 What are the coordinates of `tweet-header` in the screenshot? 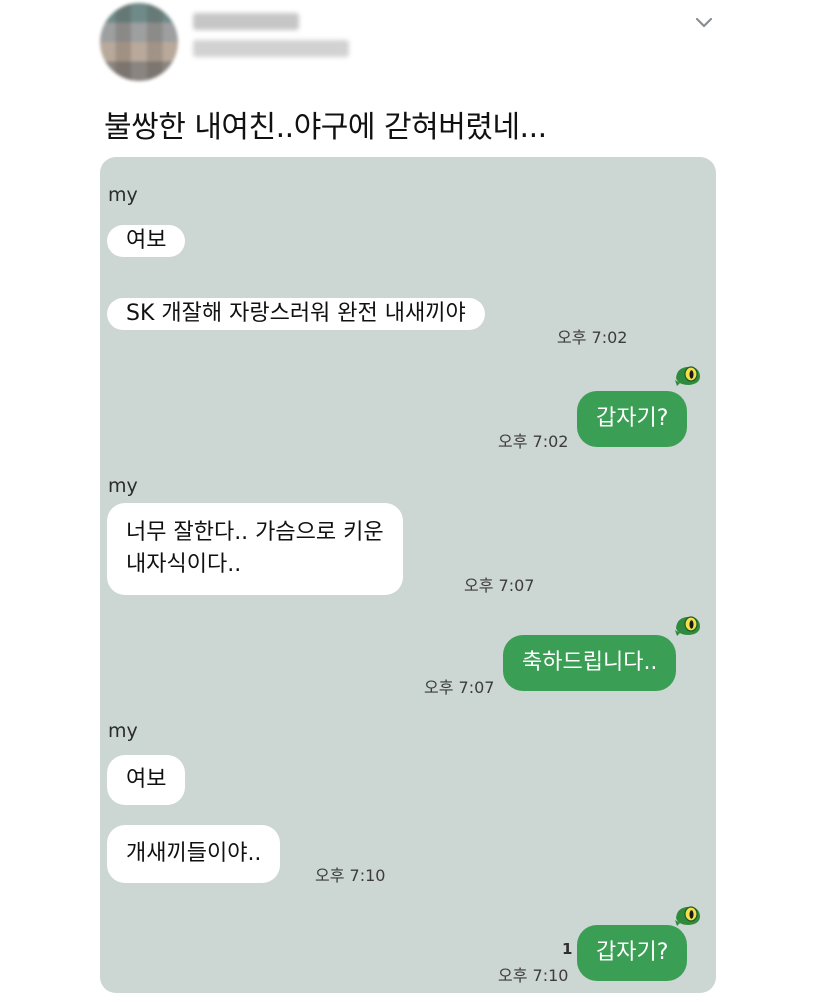 It's located at (420, 45).